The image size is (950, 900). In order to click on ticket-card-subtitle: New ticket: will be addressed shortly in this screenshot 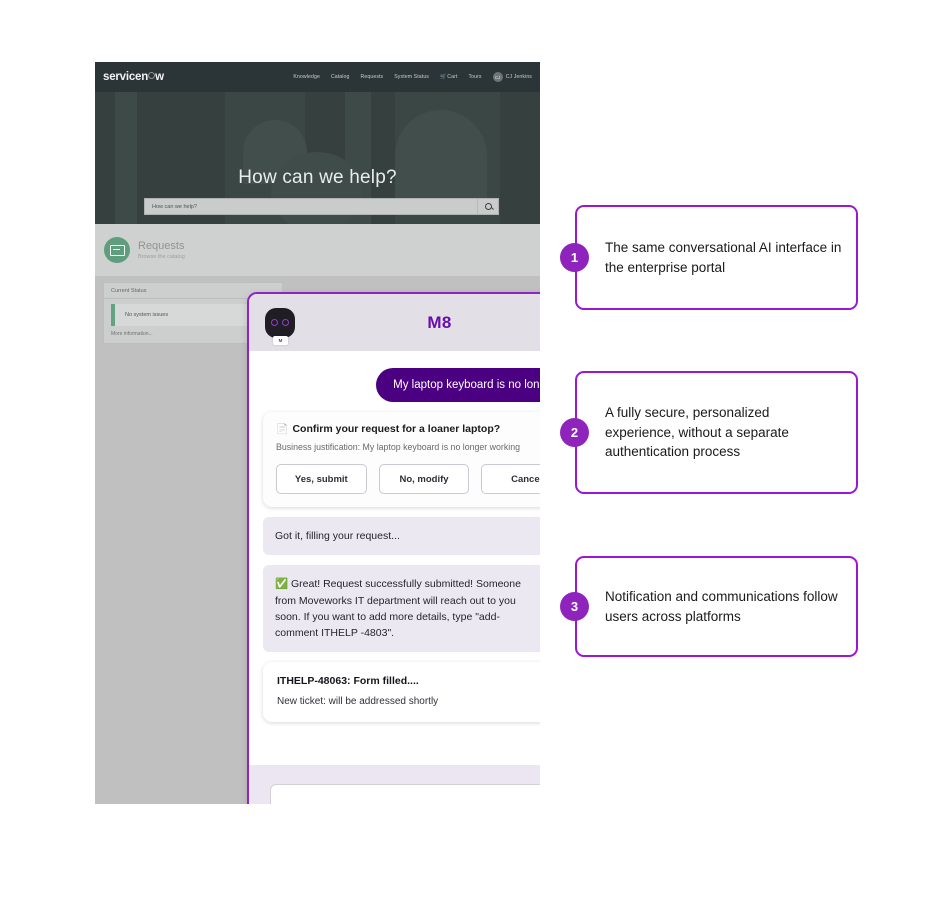, I will do `click(358, 702)`.